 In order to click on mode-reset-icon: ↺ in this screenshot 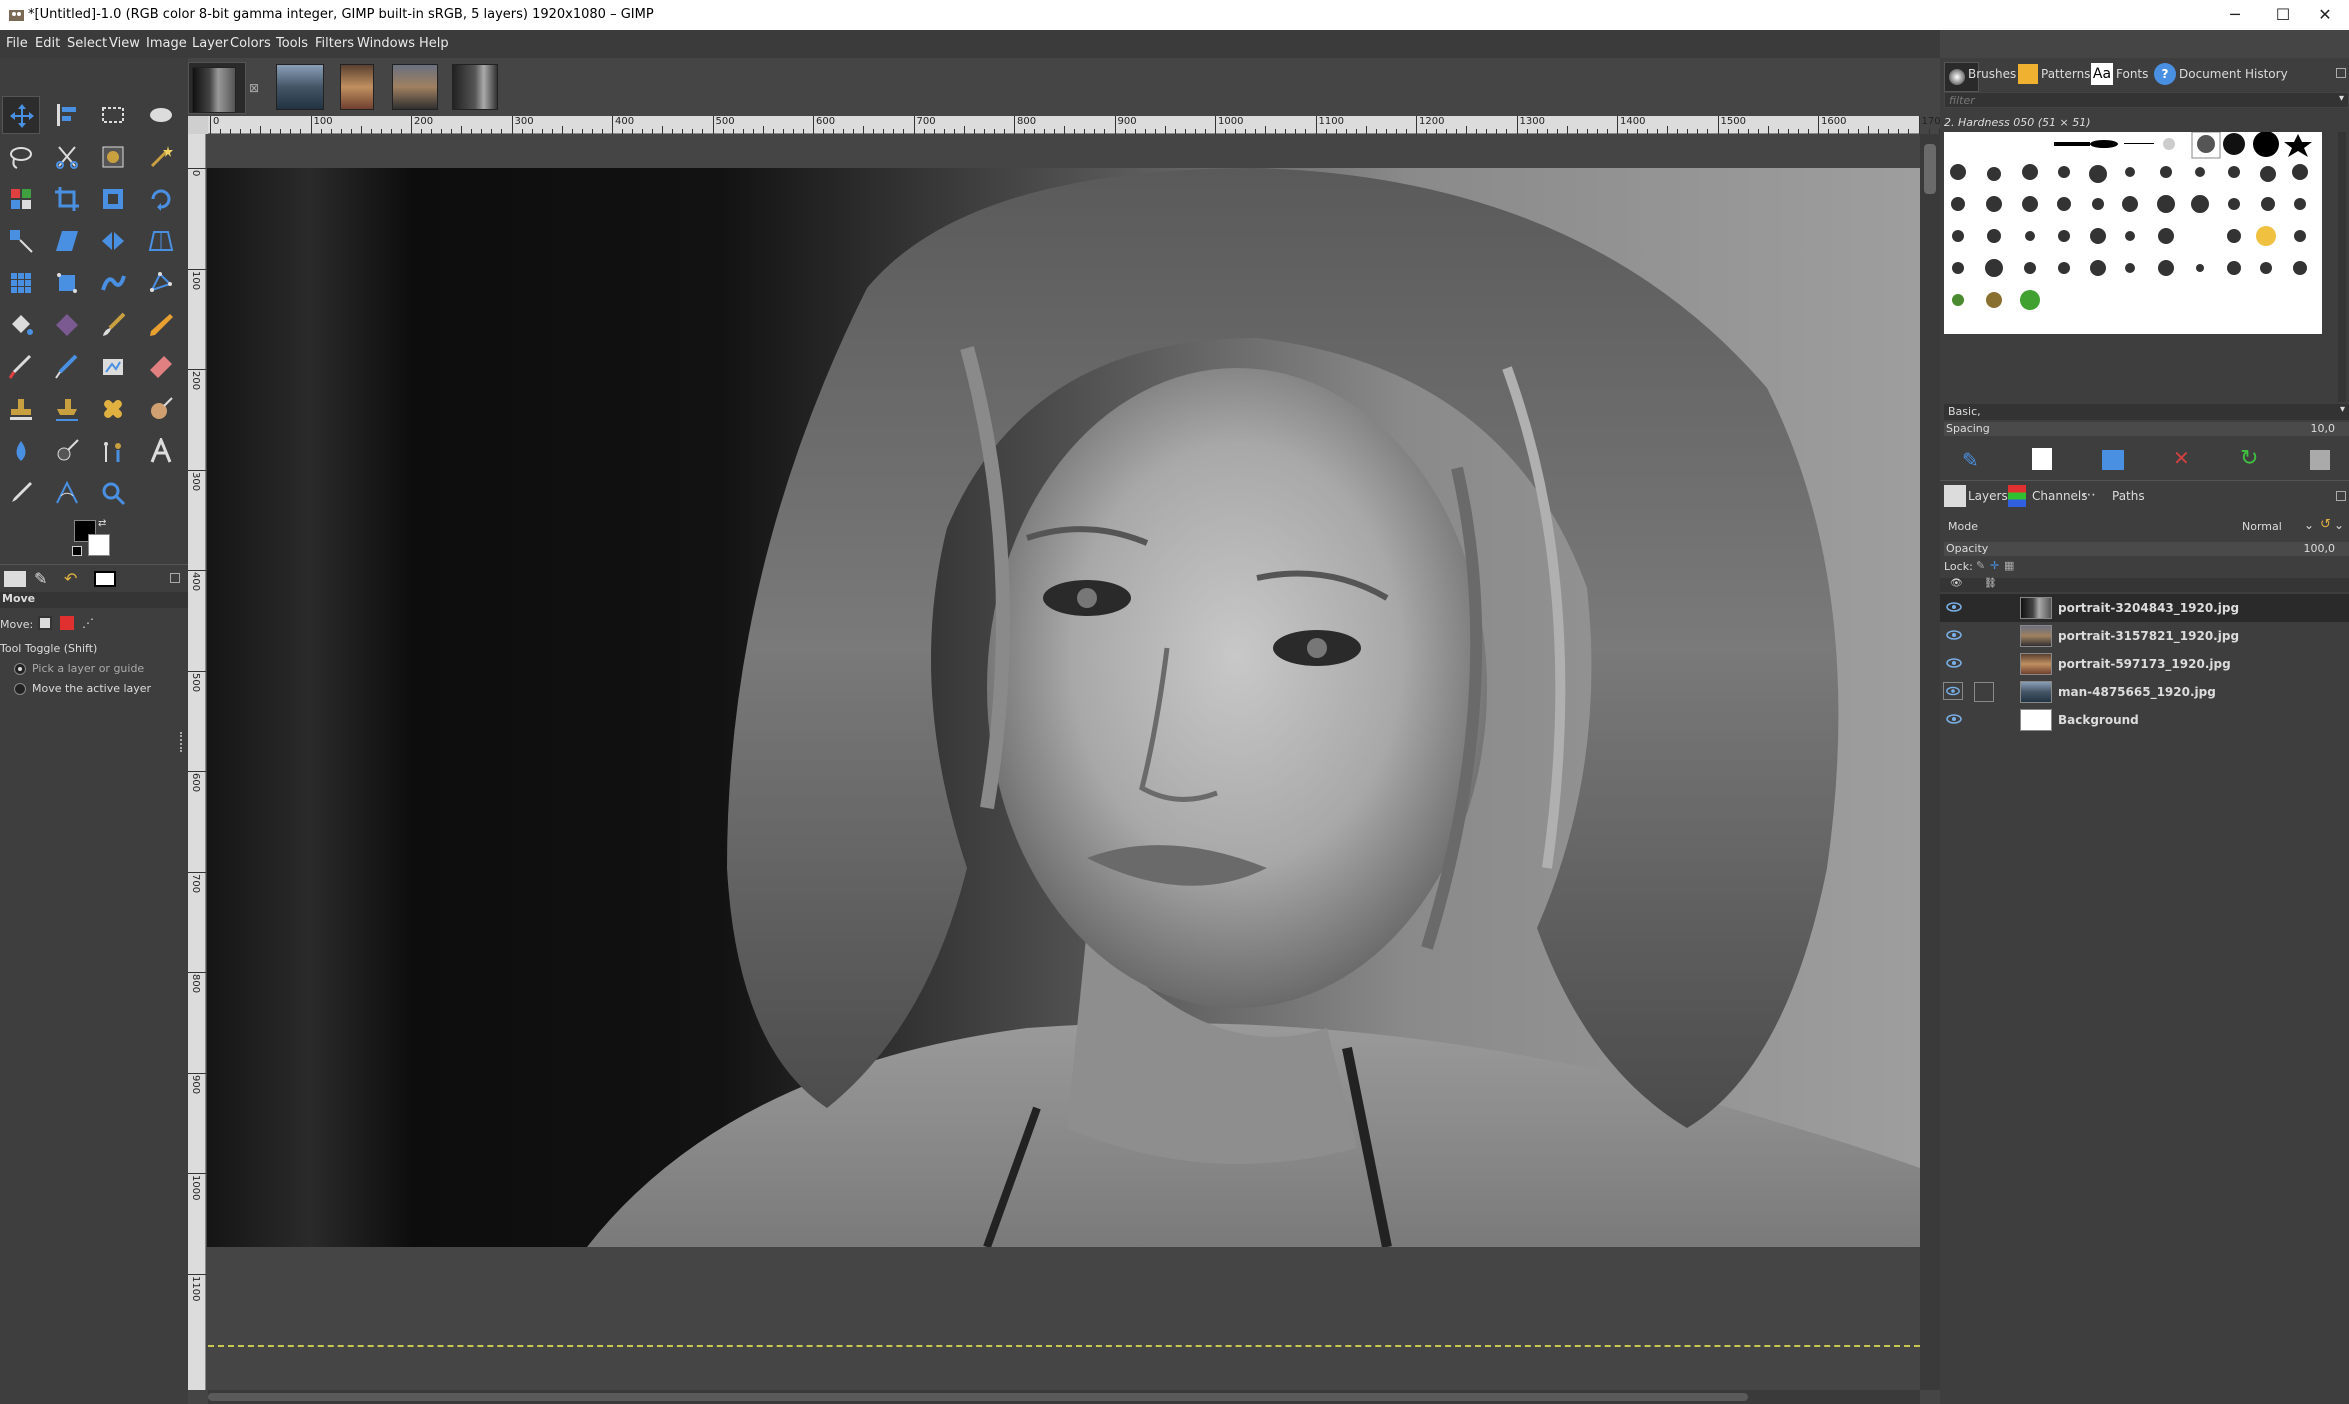, I will do `click(2325, 524)`.